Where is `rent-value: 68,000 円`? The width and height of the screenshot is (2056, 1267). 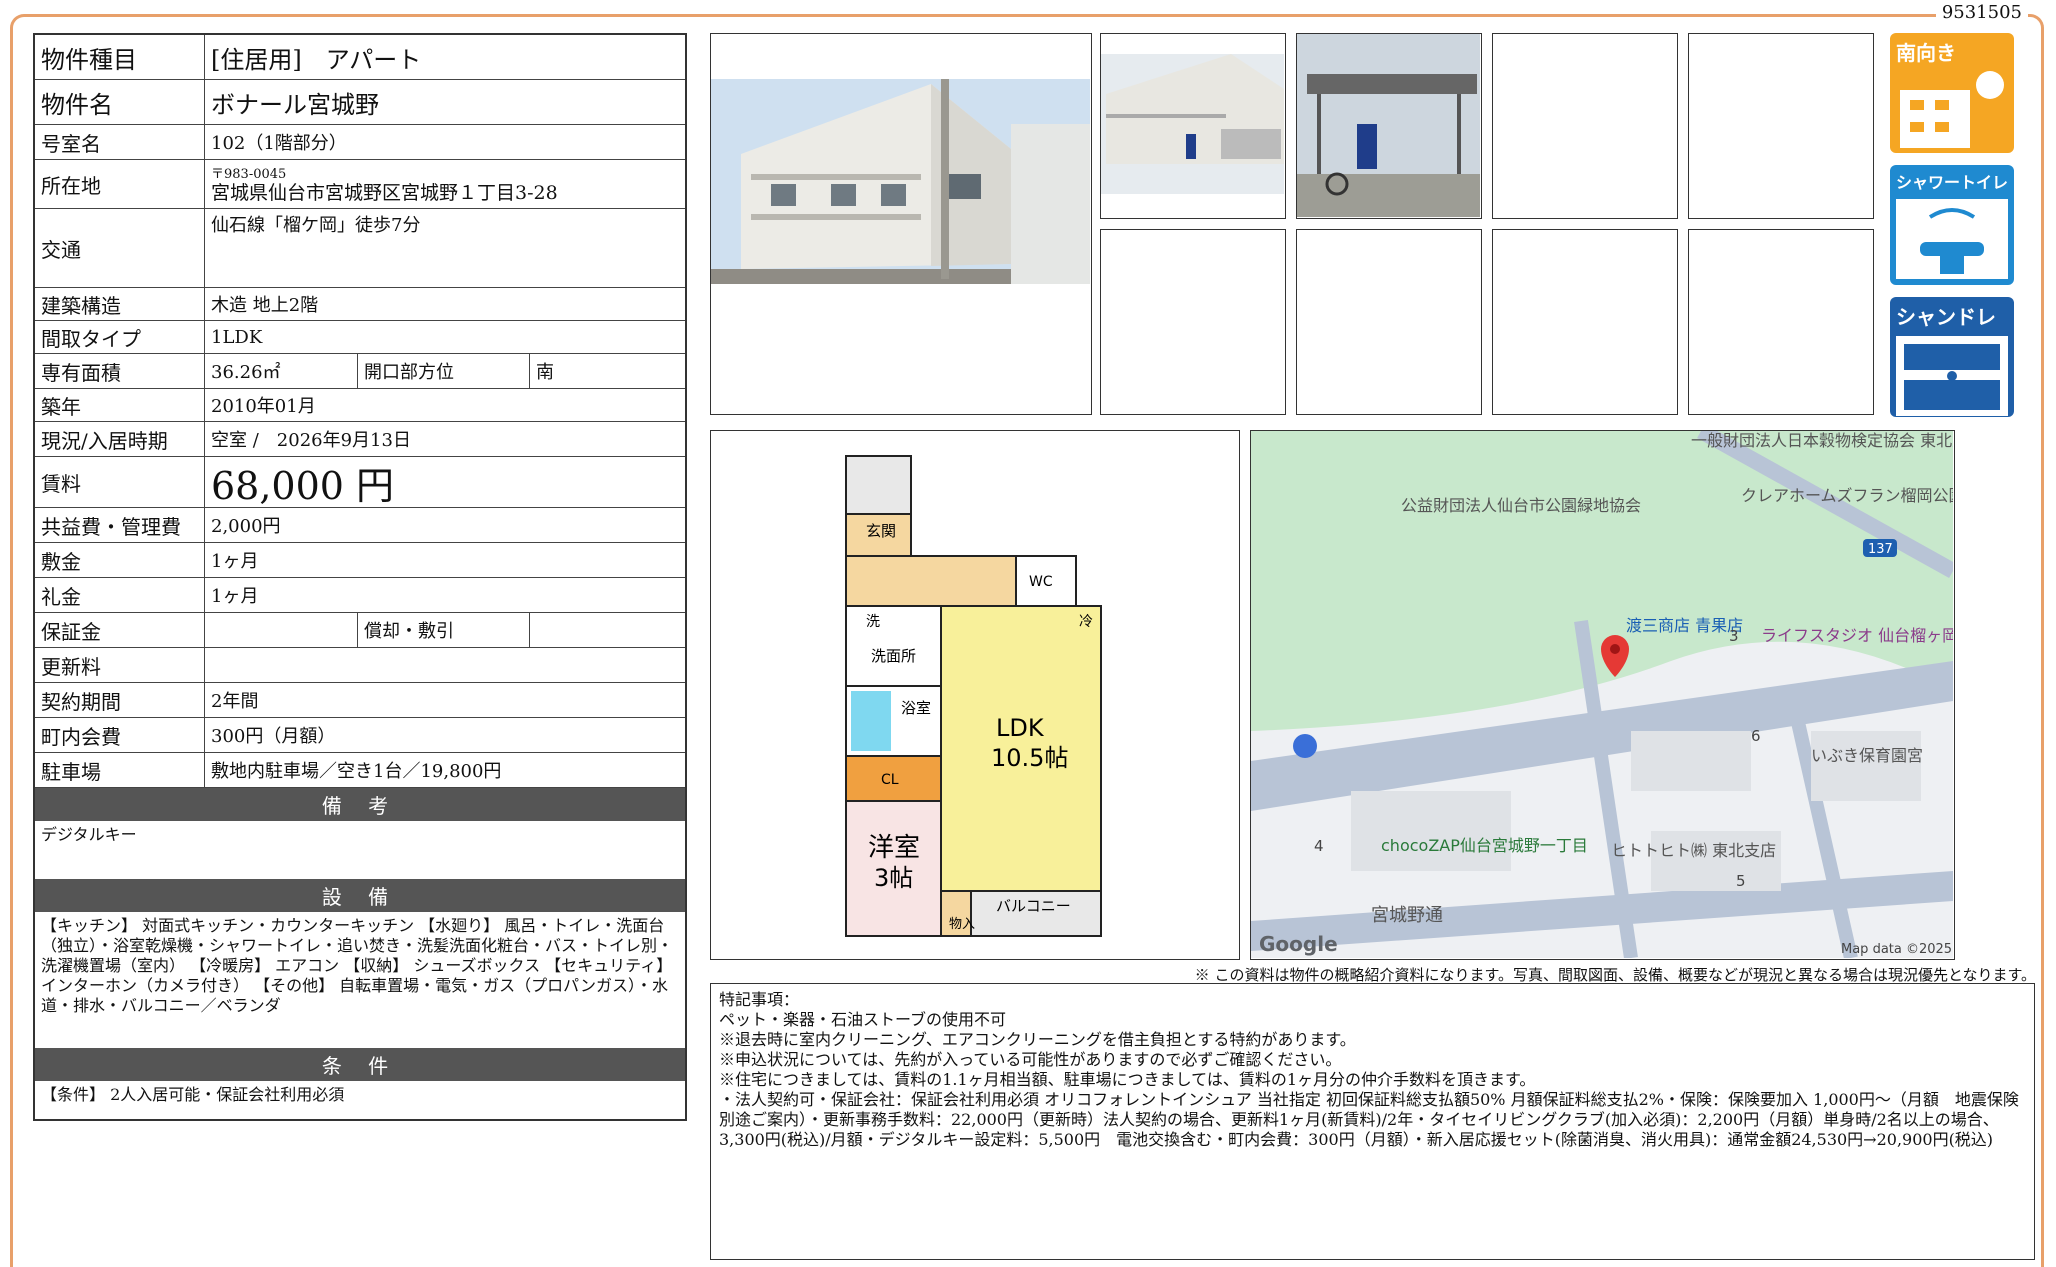
rent-value: 68,000 円 is located at coordinates (303, 485).